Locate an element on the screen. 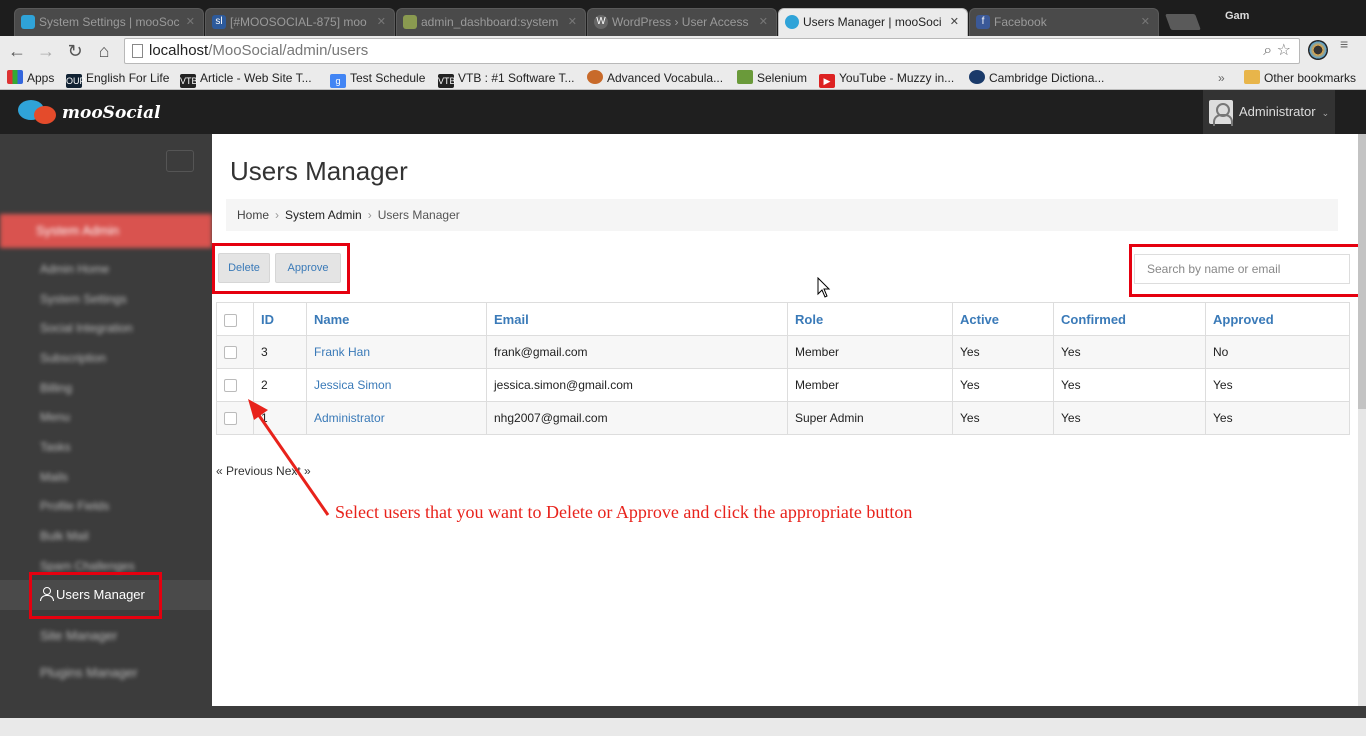  cell-approved: No is located at coordinates (1277, 352).